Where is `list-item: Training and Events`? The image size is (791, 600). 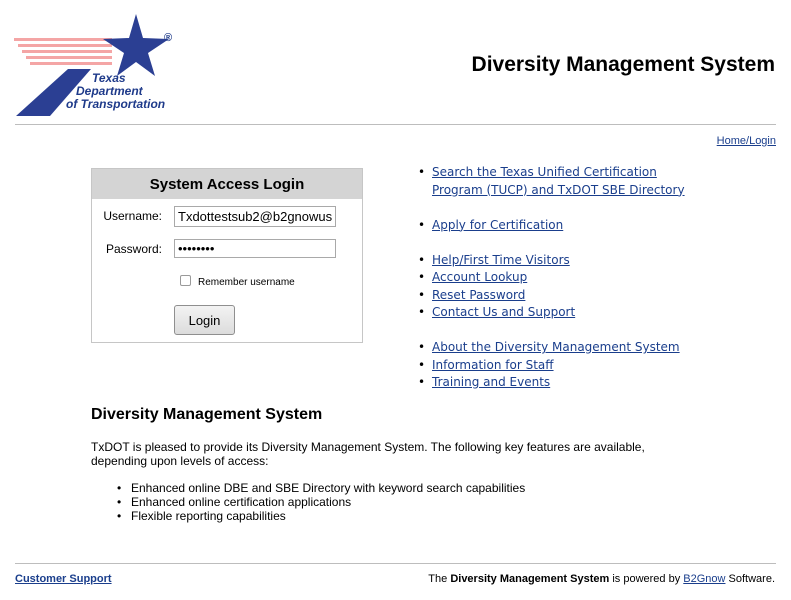
list-item: Training and Events is located at coordinates (560, 383).